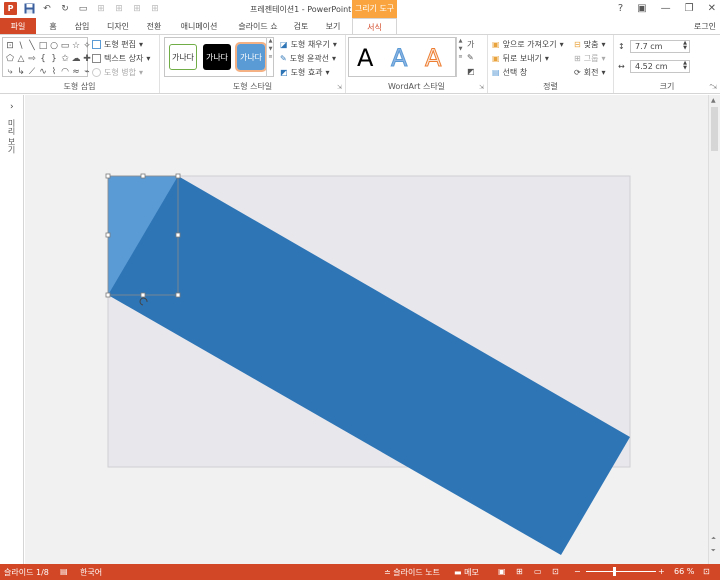 This screenshot has width=720, height=580. I want to click on minimize-icon: —, so click(666, 8).